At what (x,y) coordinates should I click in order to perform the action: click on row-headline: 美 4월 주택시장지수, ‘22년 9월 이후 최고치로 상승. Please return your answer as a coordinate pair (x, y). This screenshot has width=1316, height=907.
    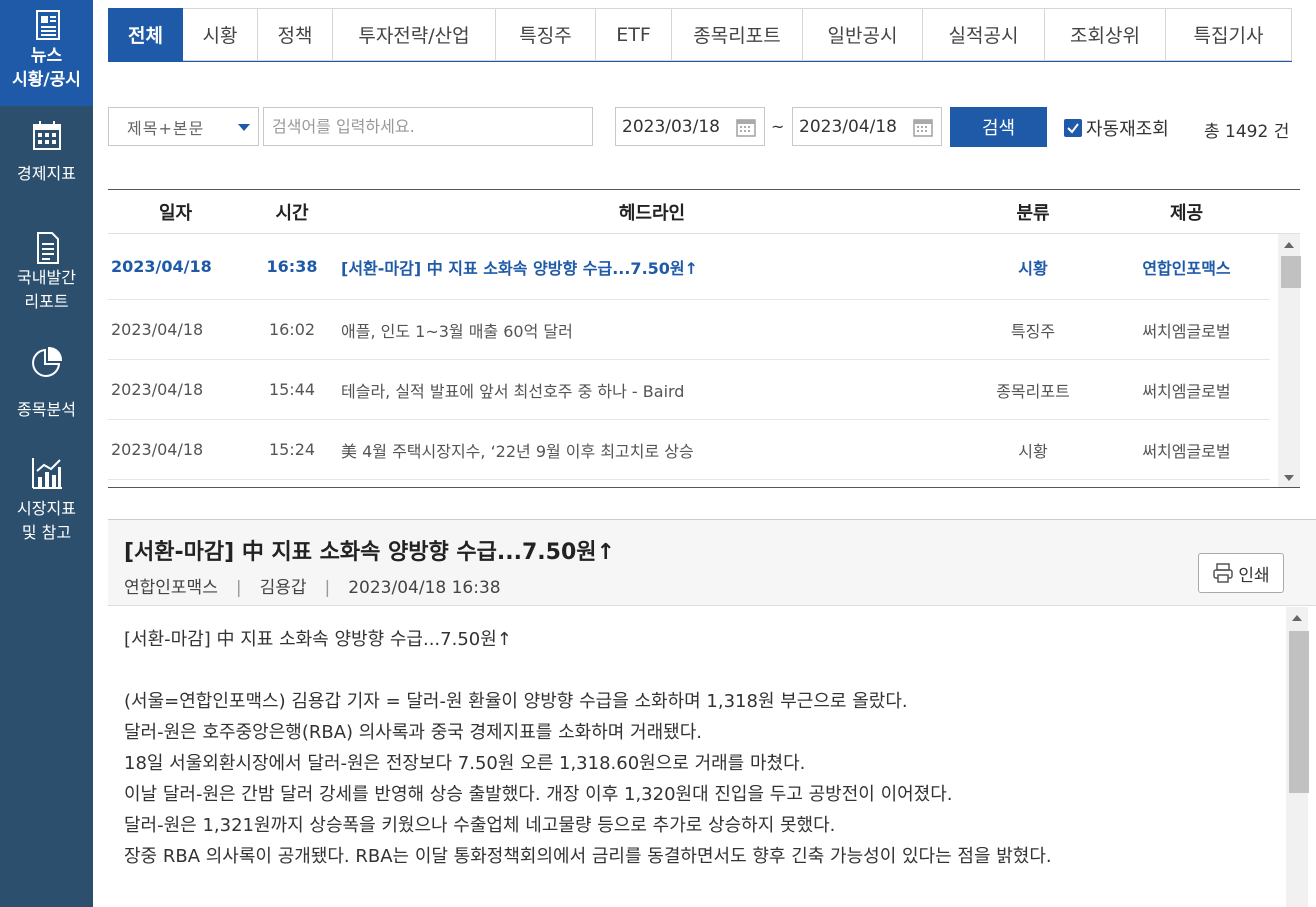
    Looking at the image, I should click on (652, 450).